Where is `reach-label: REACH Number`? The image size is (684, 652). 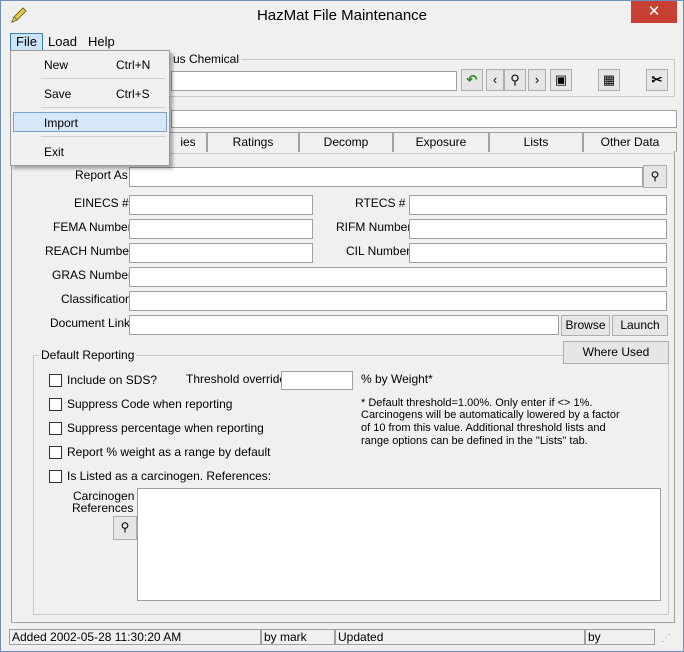 reach-label: REACH Number is located at coordinates (89, 251).